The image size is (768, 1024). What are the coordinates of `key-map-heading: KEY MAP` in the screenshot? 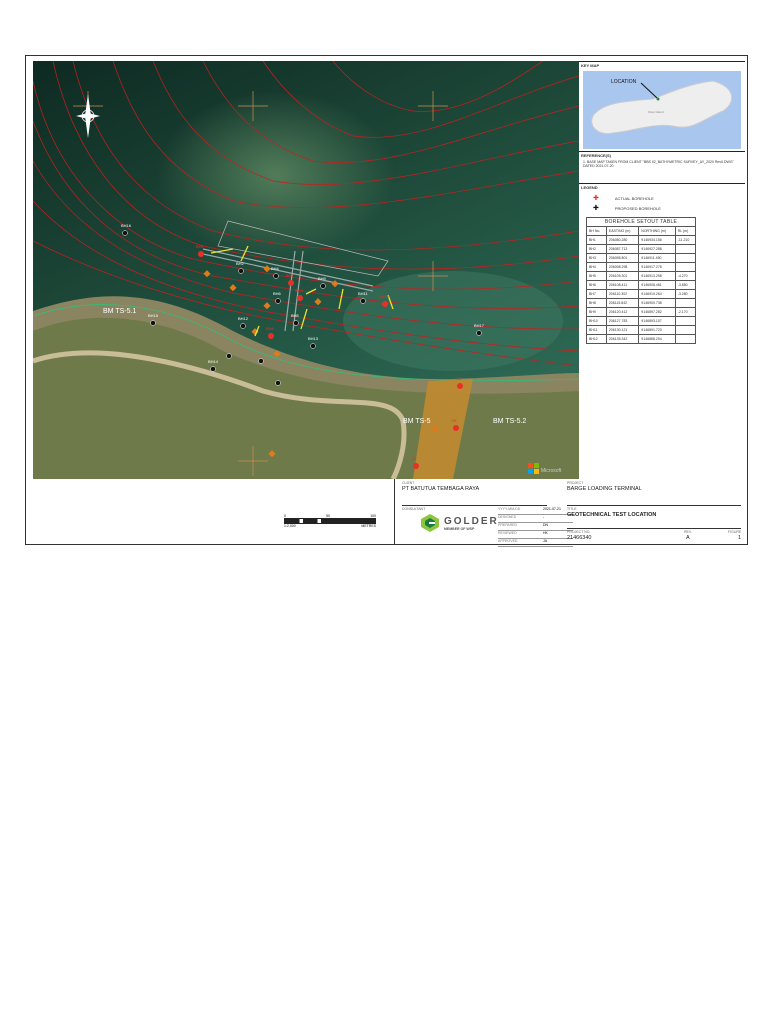 It's located at (662, 65).